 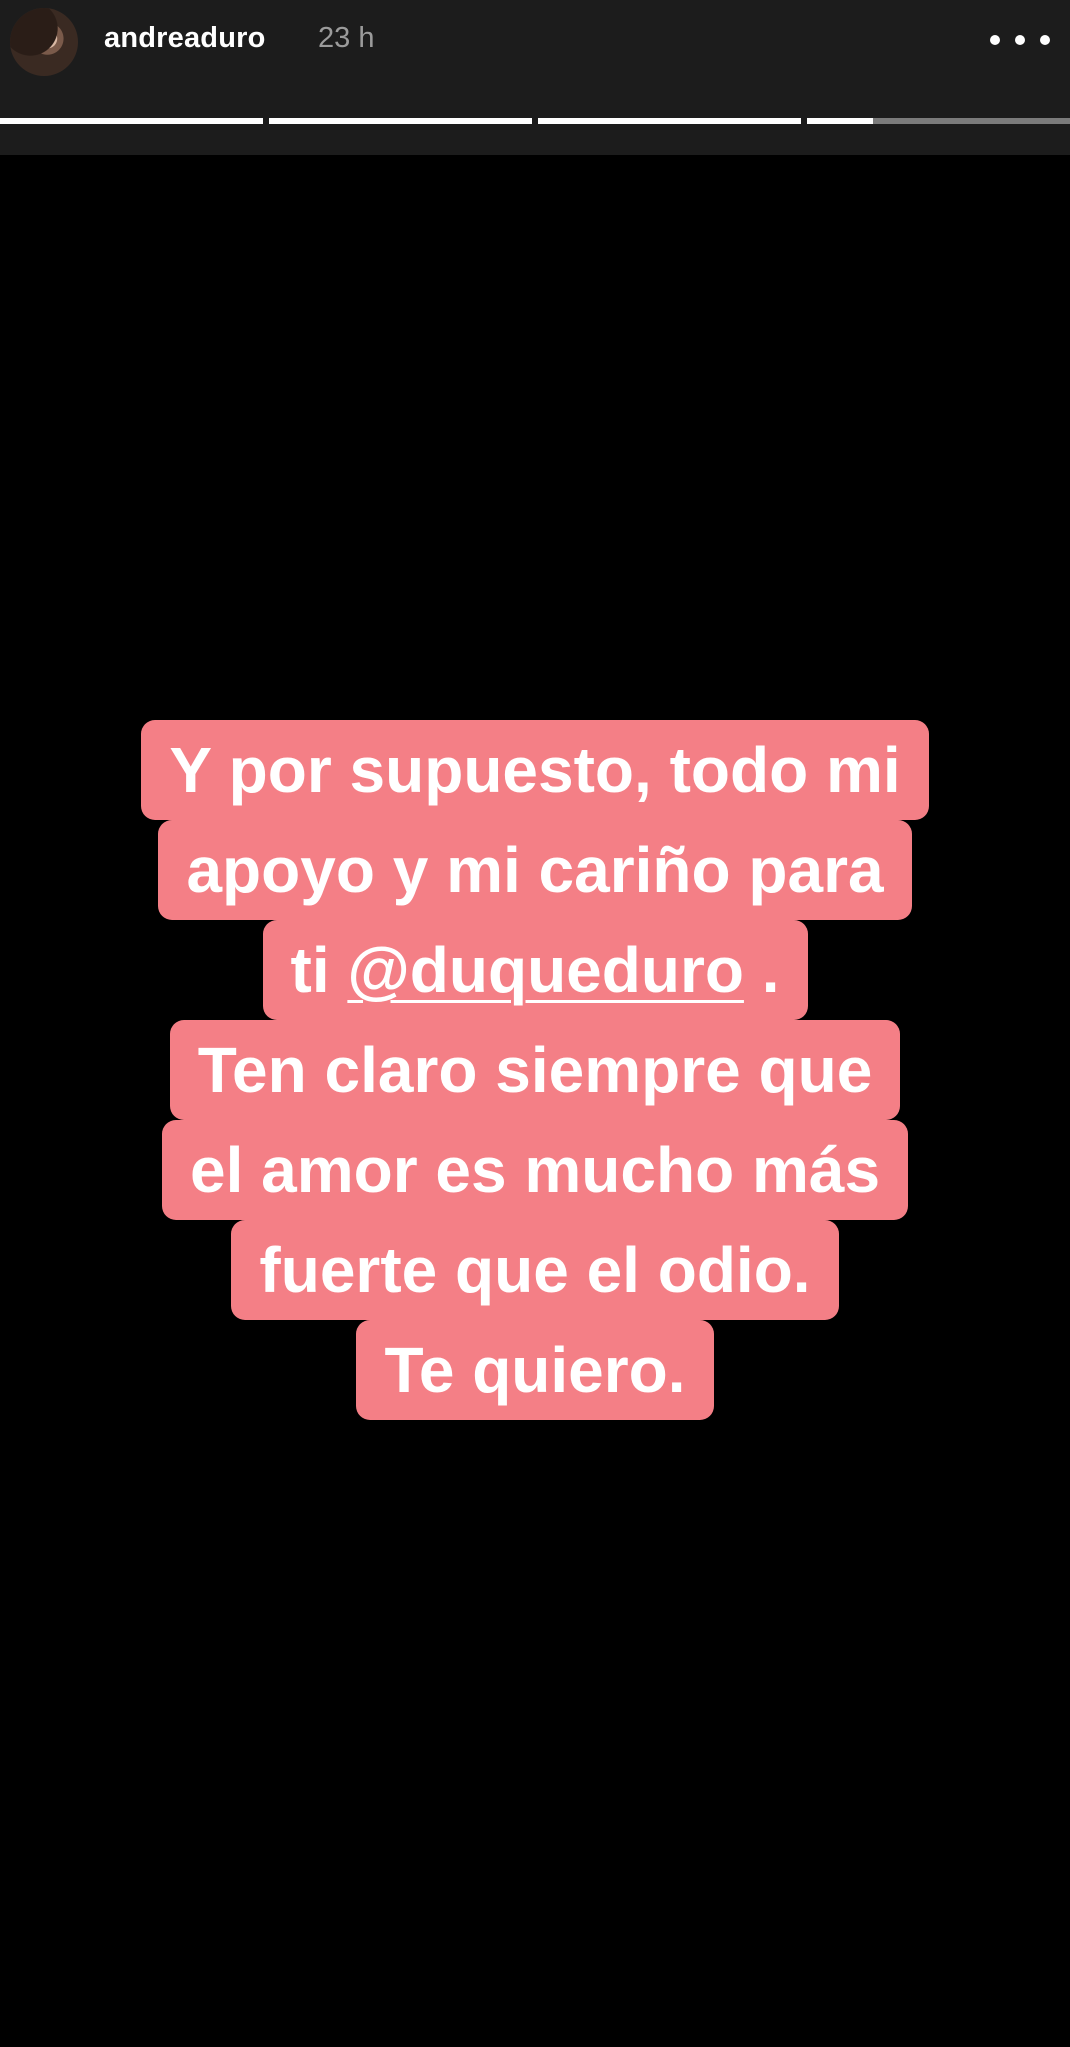 I want to click on caption-line: Ten claro siempre que, so click(x=535, y=1070).